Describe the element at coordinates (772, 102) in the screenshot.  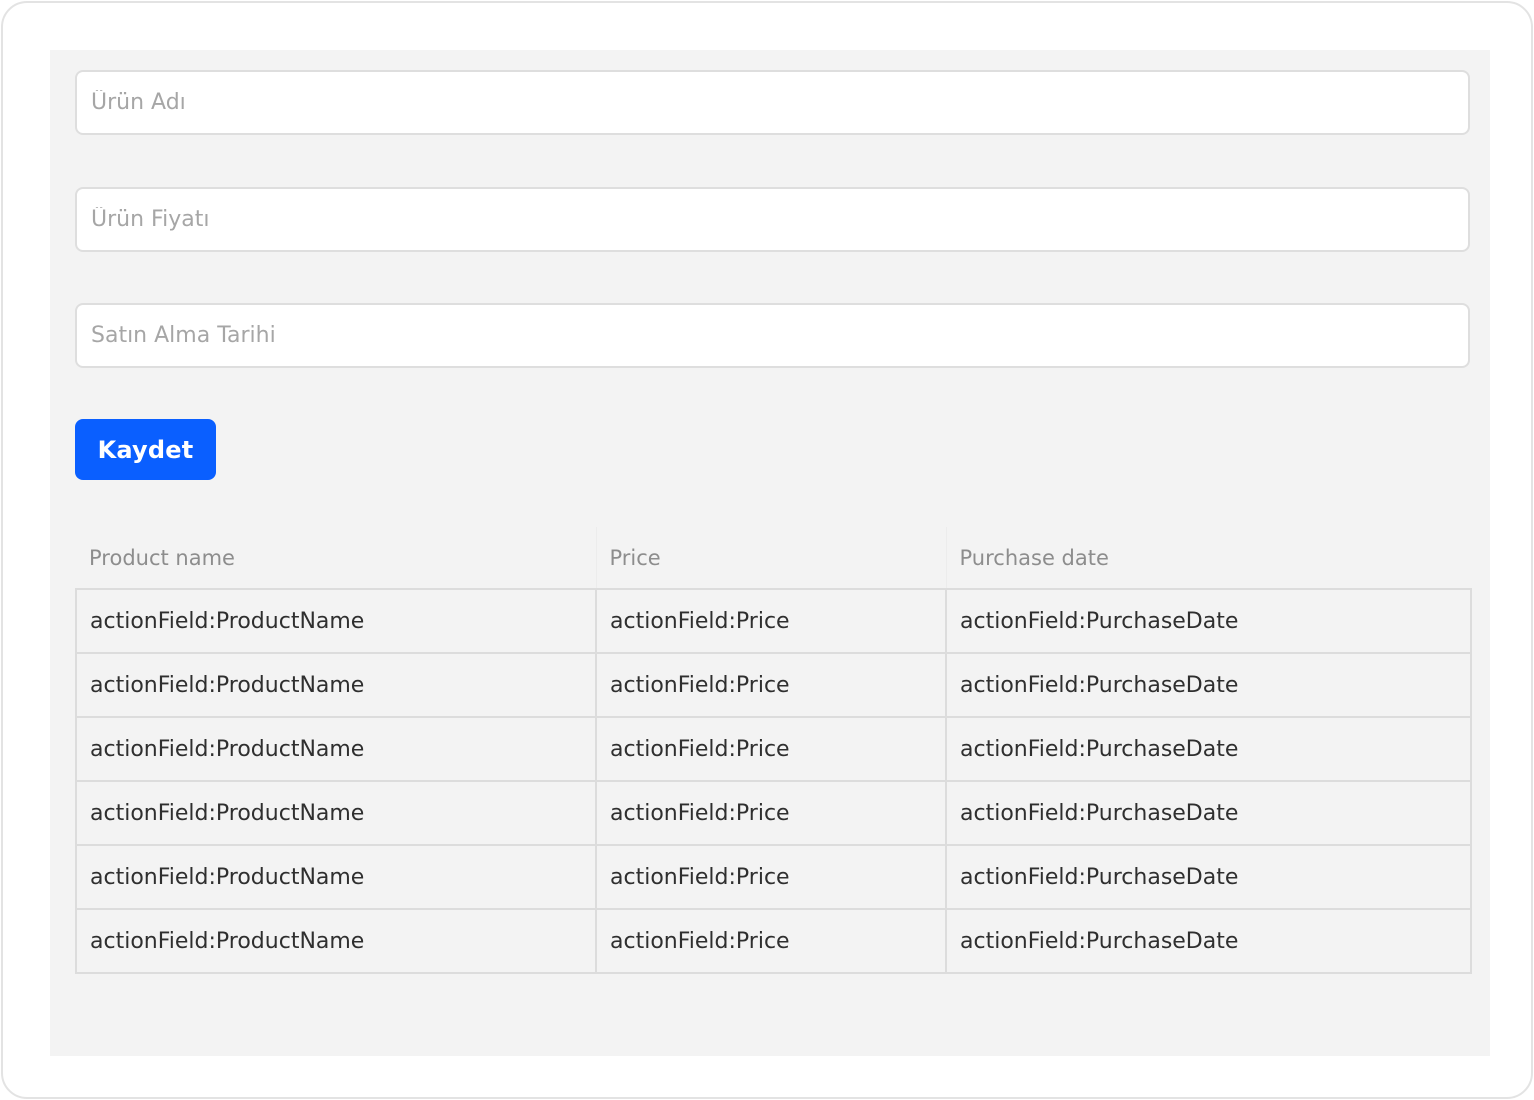
I see `product-name-input` at that location.